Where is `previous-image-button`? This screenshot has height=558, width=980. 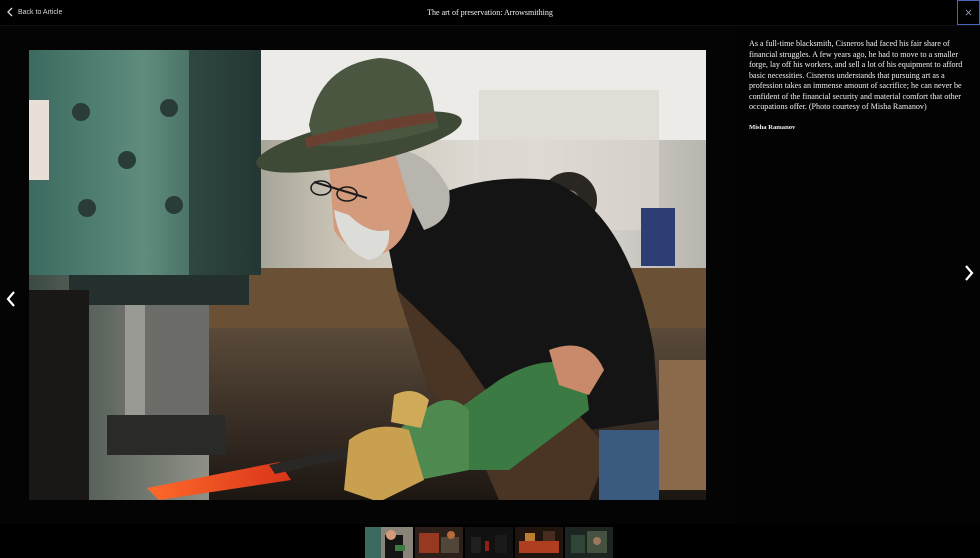
previous-image-button is located at coordinates (11, 299).